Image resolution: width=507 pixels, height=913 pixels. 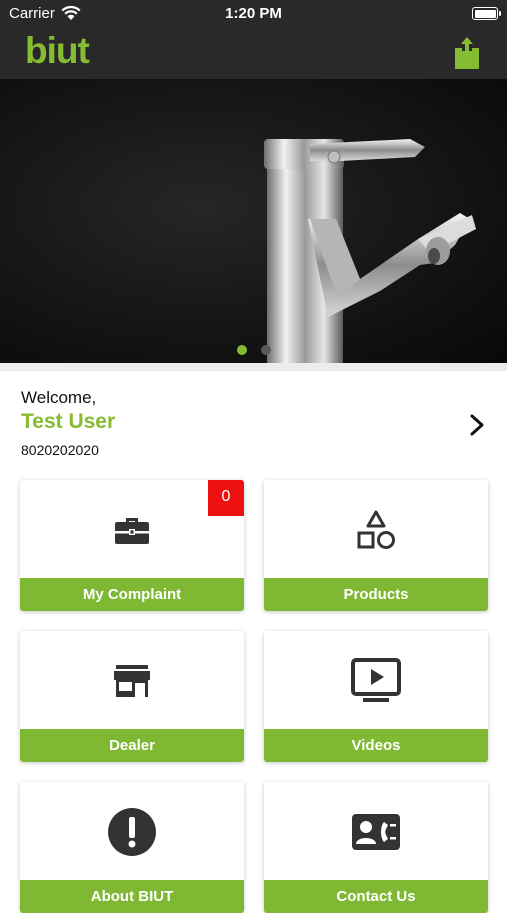 What do you see at coordinates (486, 13) in the screenshot?
I see `battery-icon` at bounding box center [486, 13].